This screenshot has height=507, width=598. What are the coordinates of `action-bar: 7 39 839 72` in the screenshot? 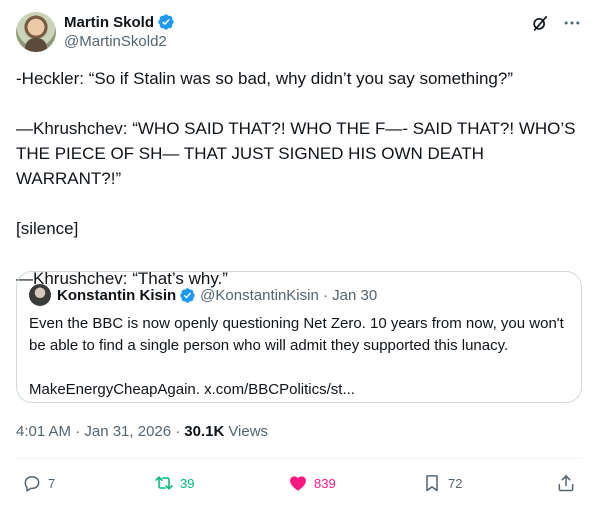 It's located at (299, 483).